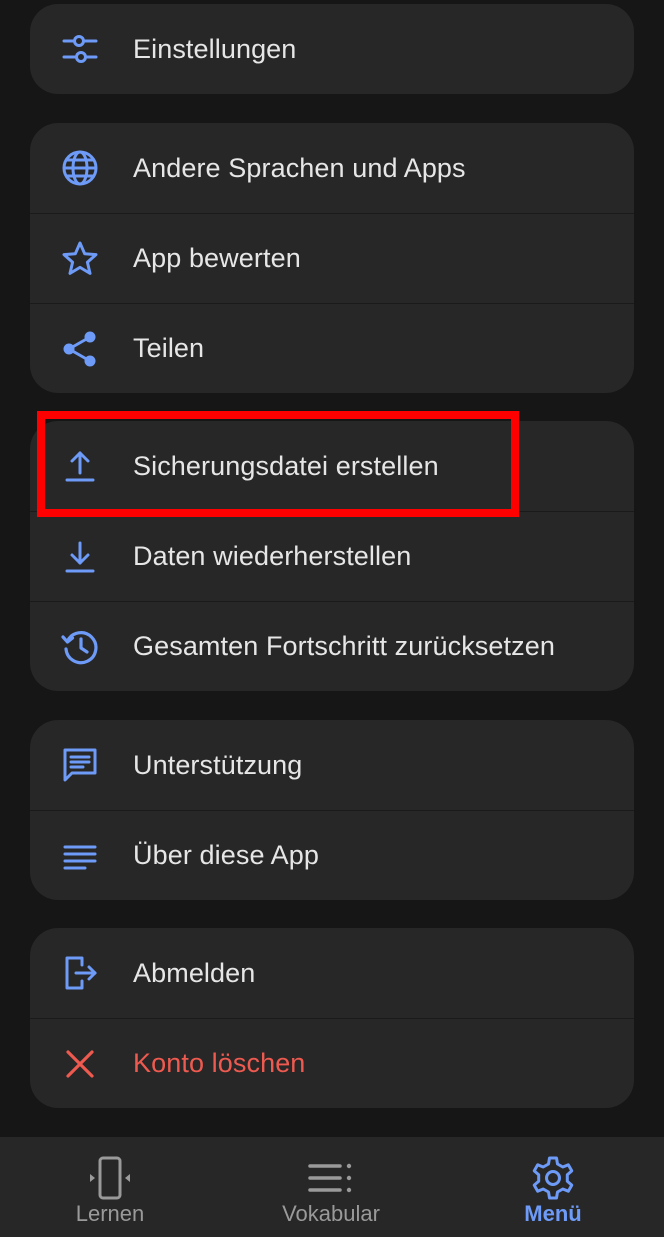 The height and width of the screenshot is (1237, 664). I want to click on bottom-navigation: Lernen Vokabular Menü, so click(332, 1187).